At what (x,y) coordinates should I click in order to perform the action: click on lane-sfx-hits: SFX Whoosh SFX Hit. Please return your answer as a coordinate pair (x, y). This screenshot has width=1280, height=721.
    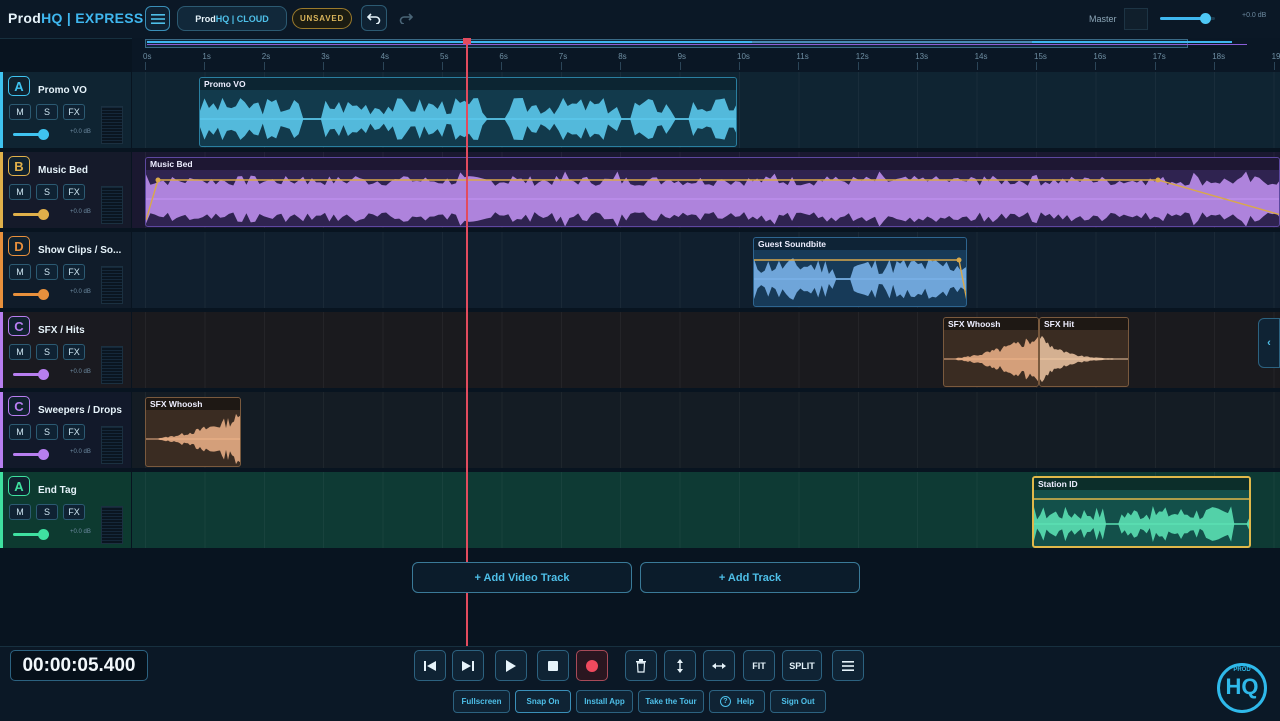
    Looking at the image, I should click on (706, 351).